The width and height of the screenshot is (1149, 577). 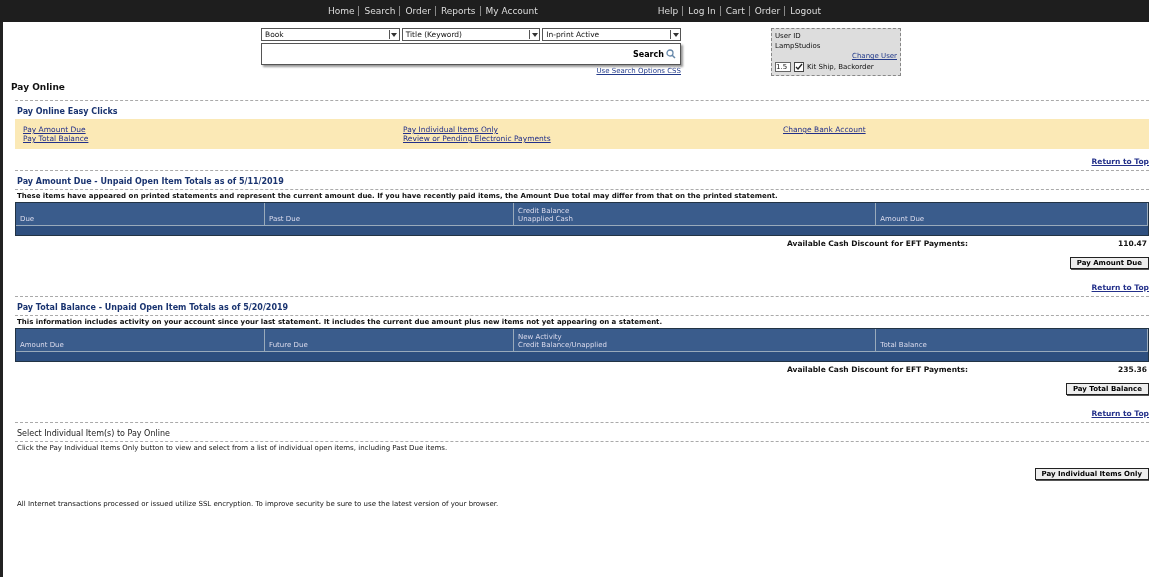 I want to click on nav-link: Search, so click(x=377, y=11).